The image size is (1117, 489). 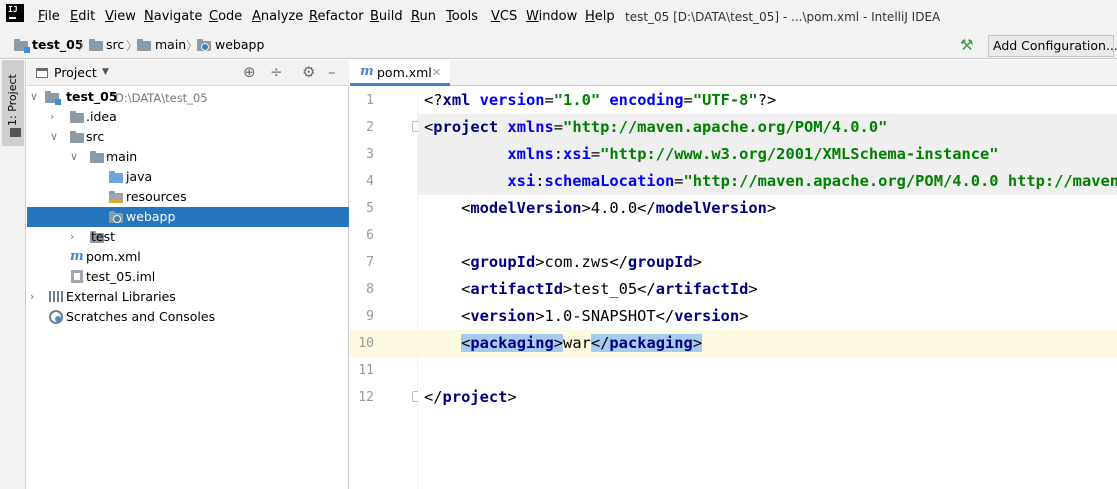 What do you see at coordinates (577, 343) in the screenshot?
I see `code-token: war` at bounding box center [577, 343].